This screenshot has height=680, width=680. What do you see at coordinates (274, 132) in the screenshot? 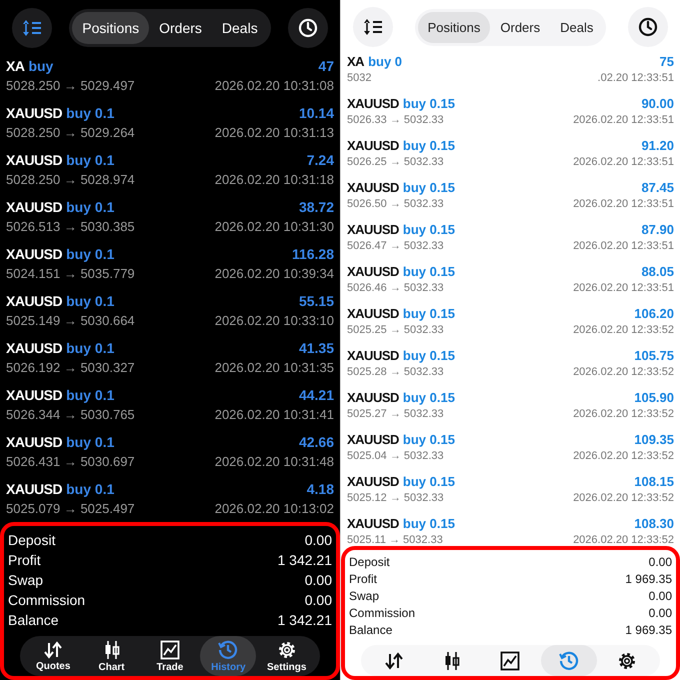
I see `deal-time: 2026.02.20 10:31:13` at bounding box center [274, 132].